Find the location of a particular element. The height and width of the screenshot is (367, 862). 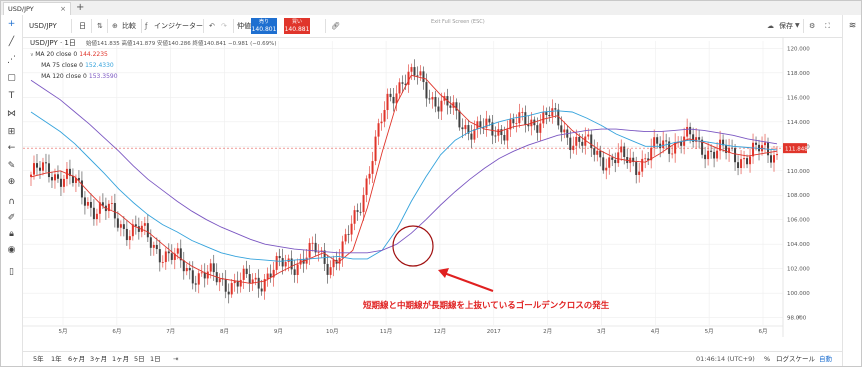

clock: 01:46:14 (UTC+9) is located at coordinates (725, 359).